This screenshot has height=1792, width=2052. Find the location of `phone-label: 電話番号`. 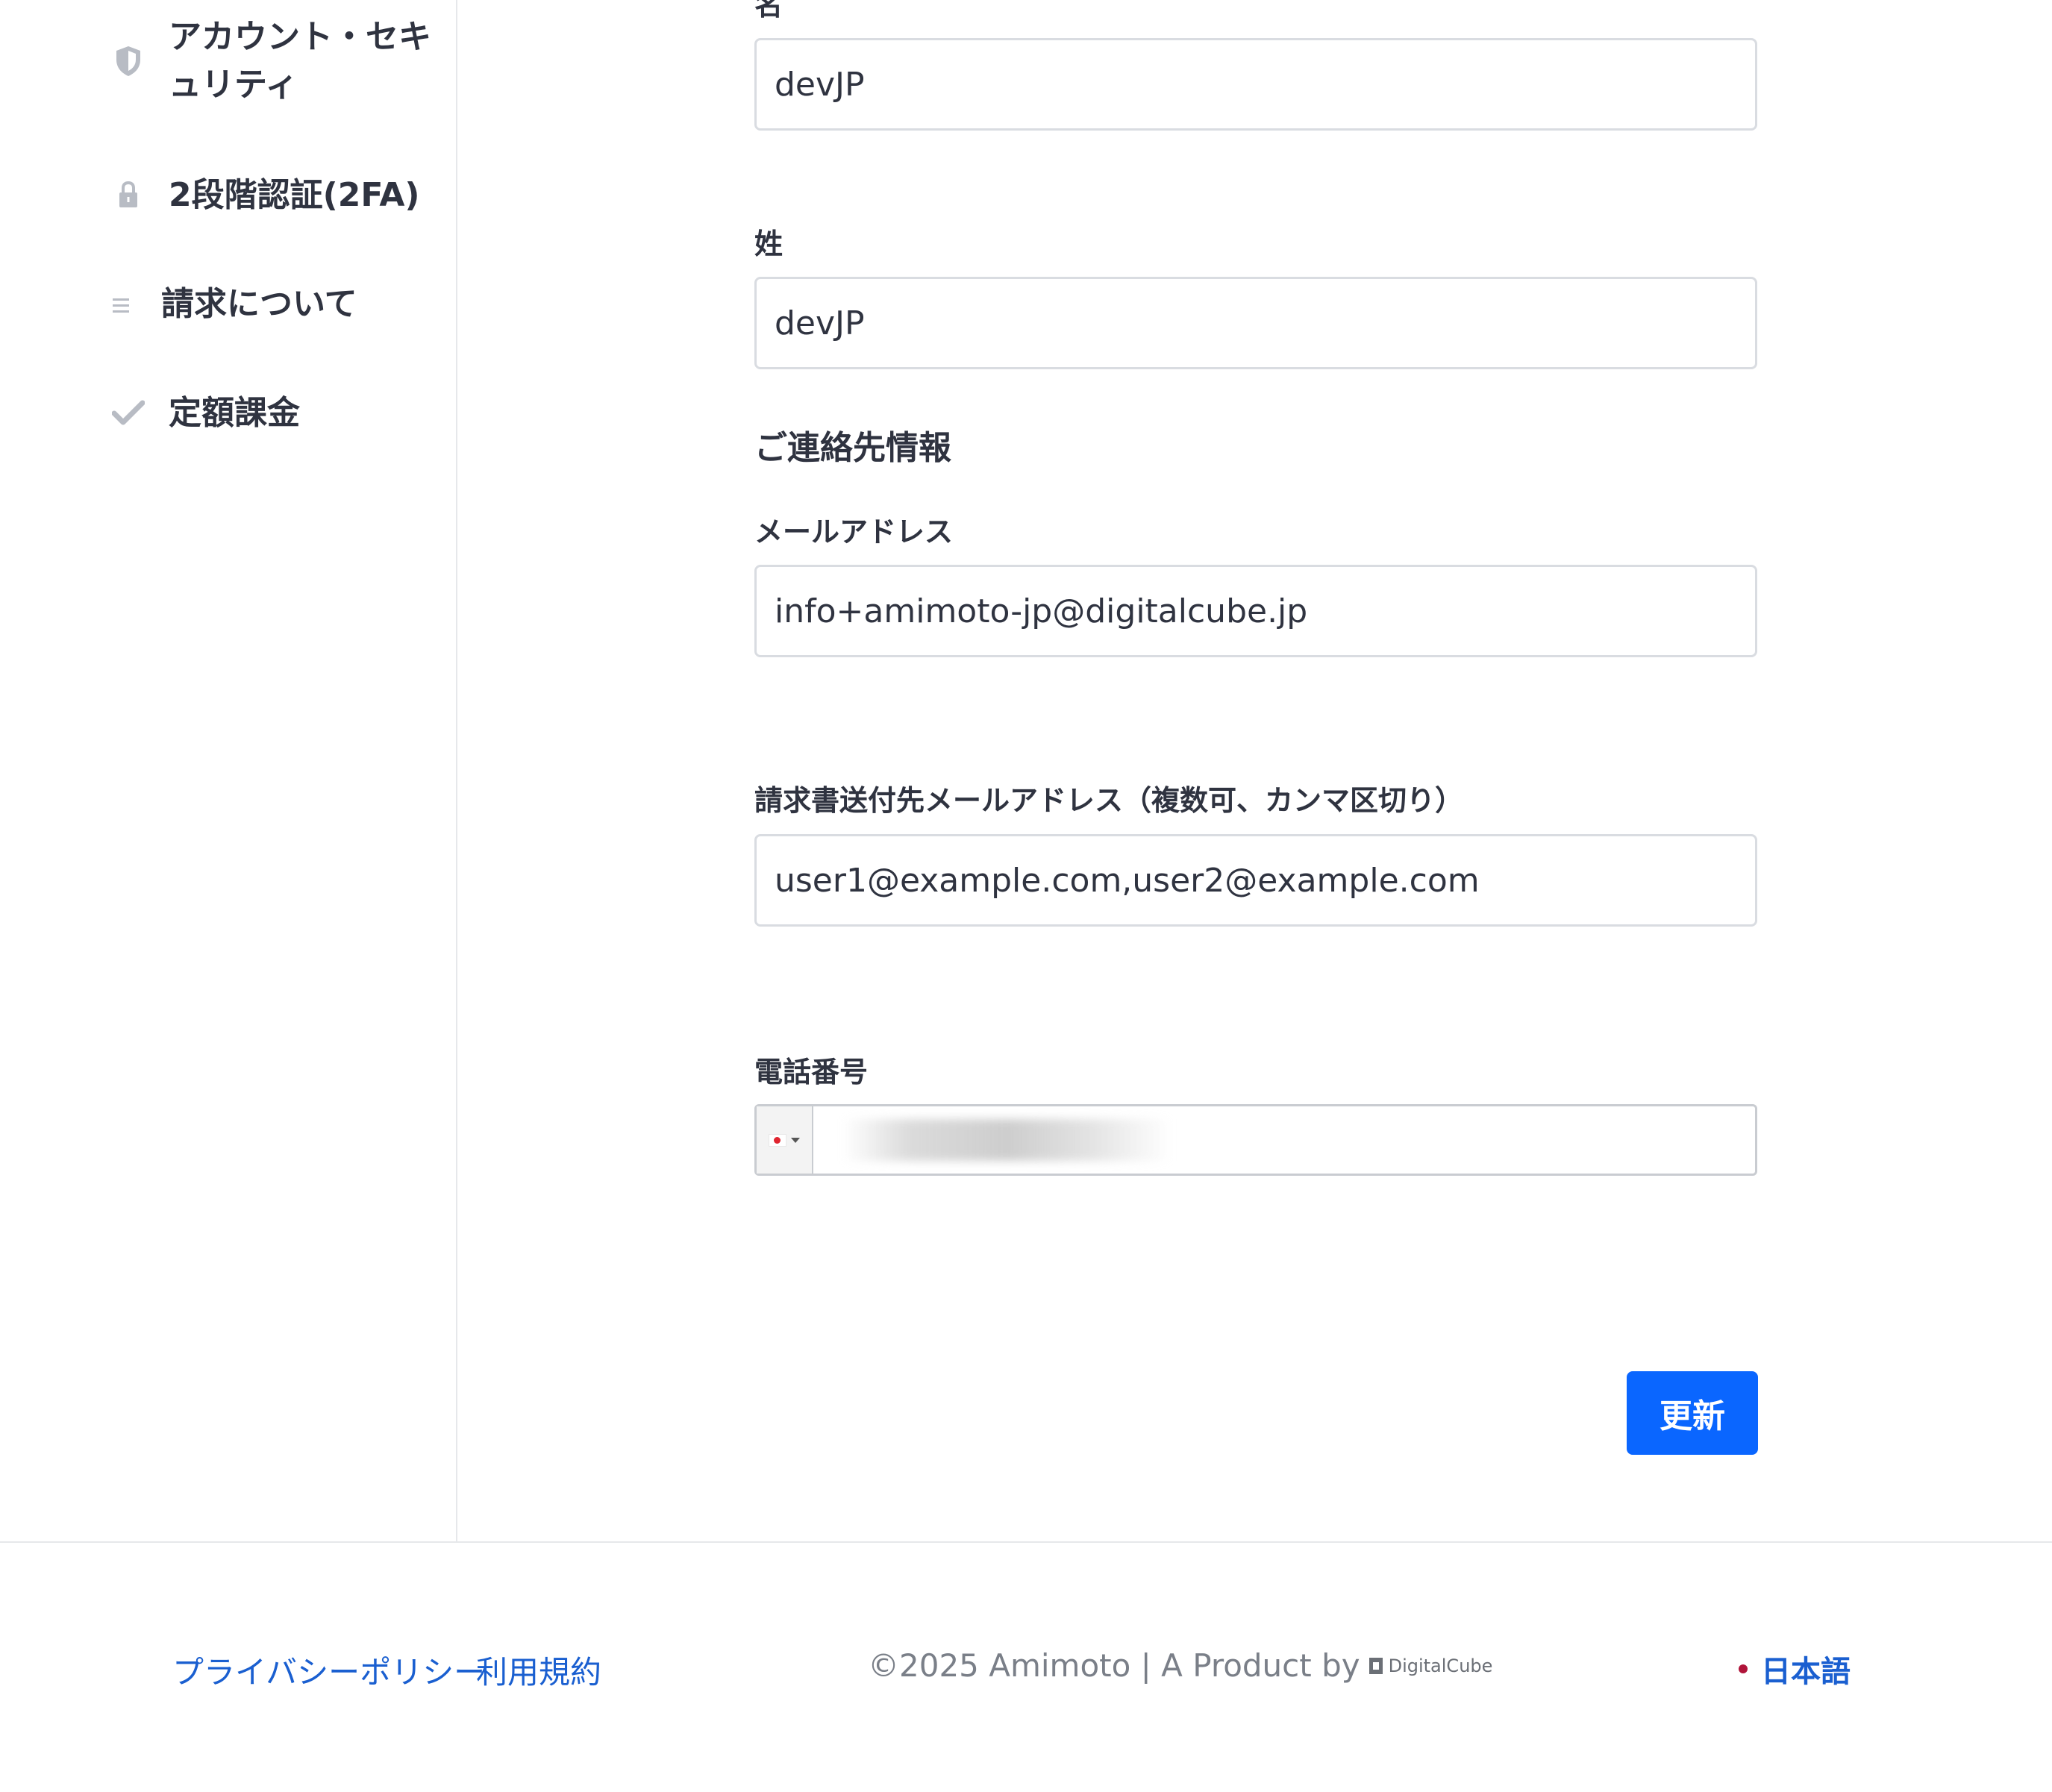

phone-label: 電話番号 is located at coordinates (811, 1072).